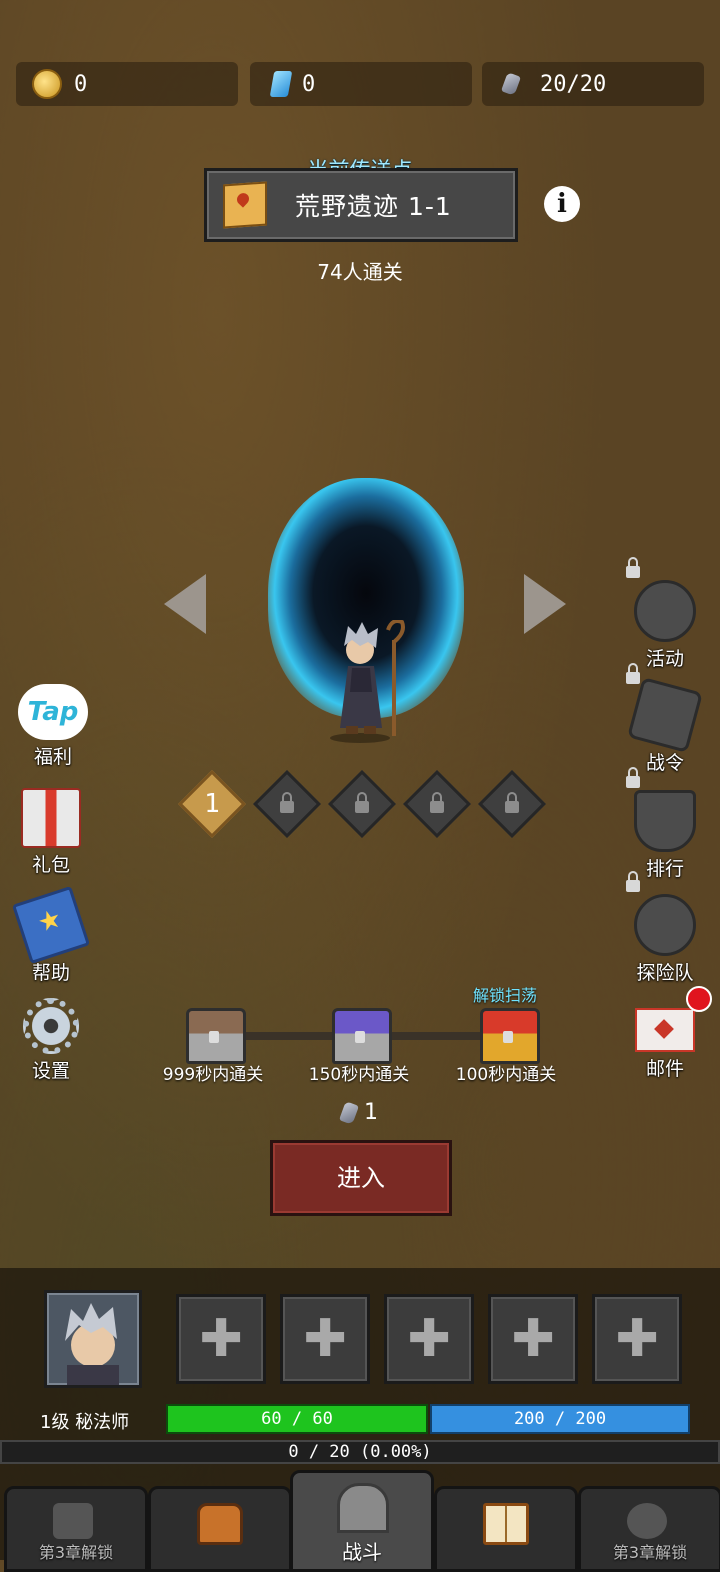 This screenshot has width=720, height=1572. I want to click on compass-icon, so click(665, 925).